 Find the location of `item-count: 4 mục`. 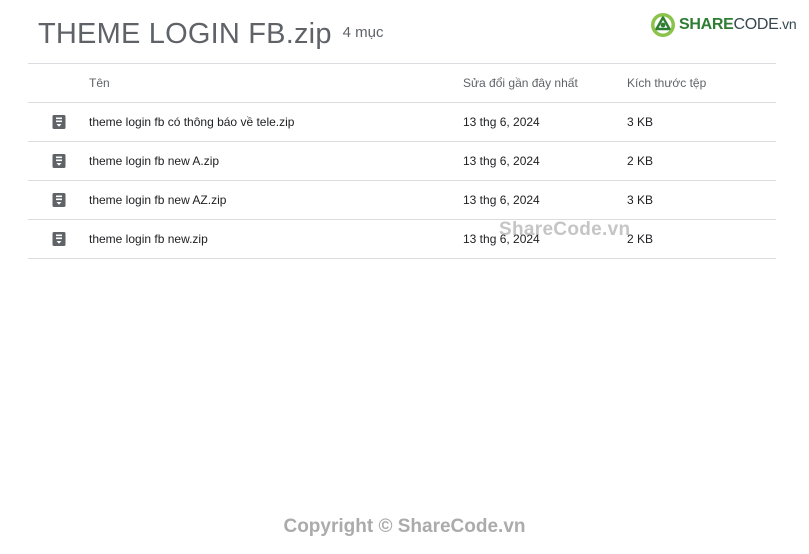

item-count: 4 mục is located at coordinates (363, 32).